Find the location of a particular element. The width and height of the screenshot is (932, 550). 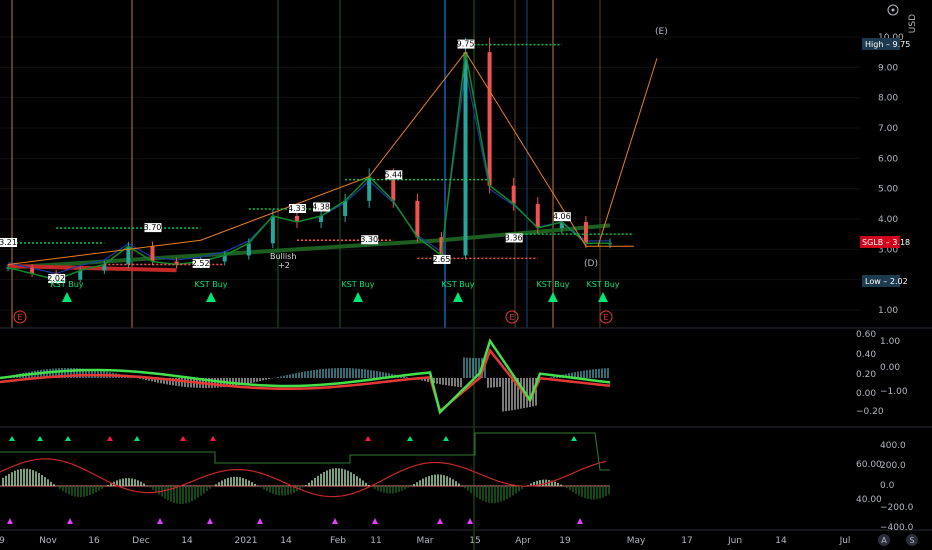

macd-left-tick: 0.40 is located at coordinates (866, 355).